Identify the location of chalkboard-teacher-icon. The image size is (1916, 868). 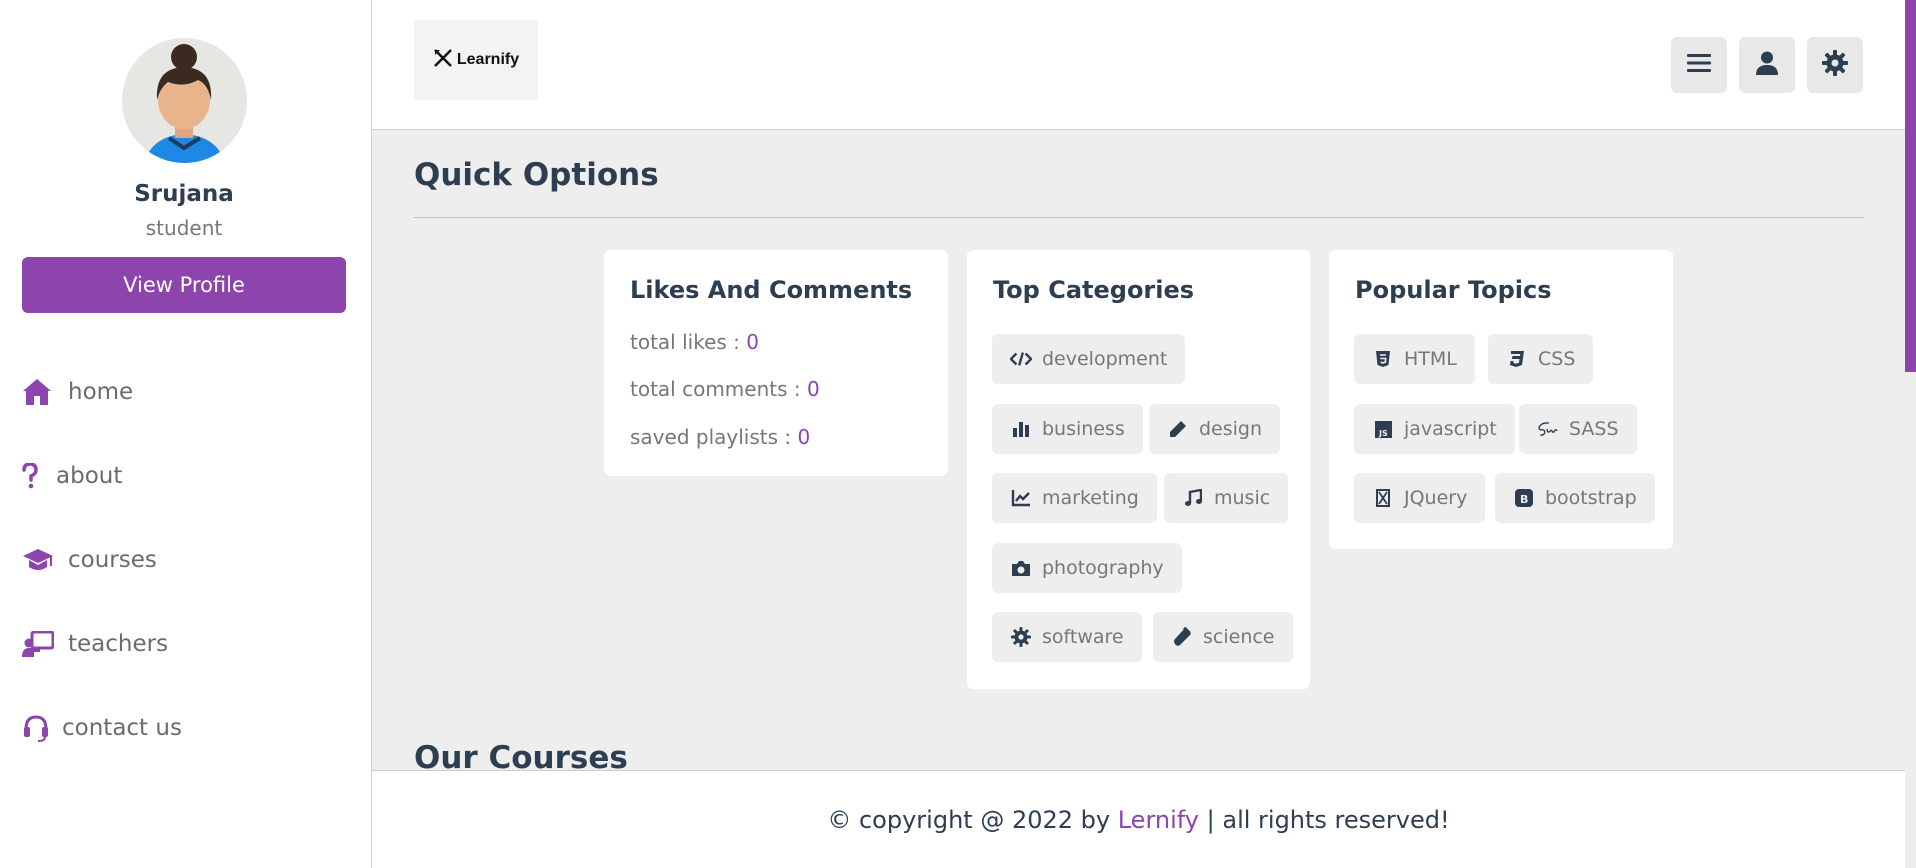
(39, 644).